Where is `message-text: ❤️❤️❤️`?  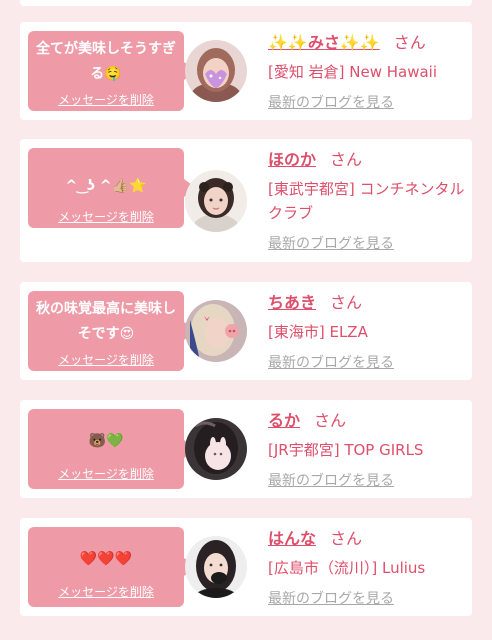 message-text: ❤️❤️❤️ is located at coordinates (106, 559).